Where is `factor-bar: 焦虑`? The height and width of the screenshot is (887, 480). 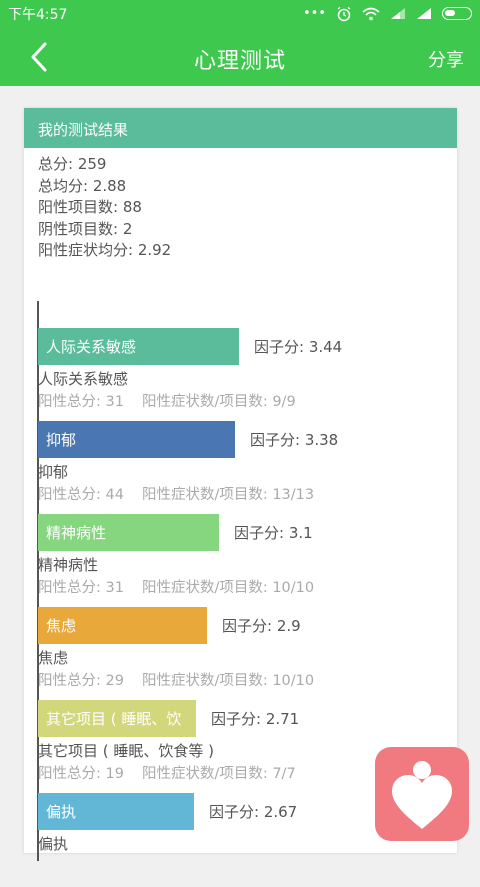
factor-bar: 焦虑 is located at coordinates (122, 625).